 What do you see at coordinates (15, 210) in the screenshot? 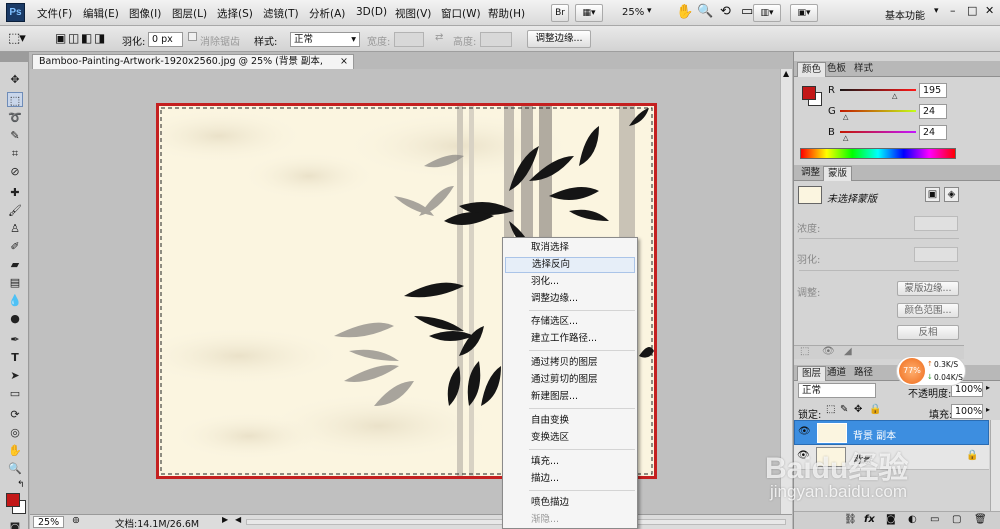
I see `brush-tool-icon: 🖌` at bounding box center [15, 210].